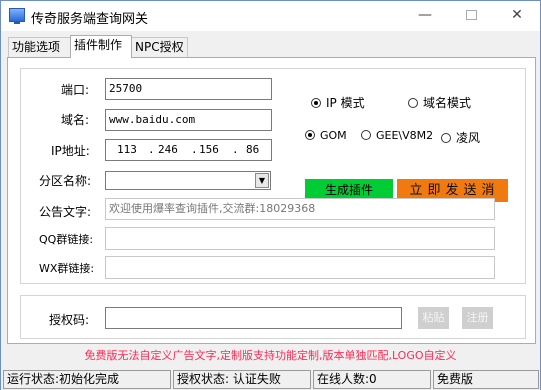 The image size is (541, 390). I want to click on title-bar: 传奇服务端查询网关 — ✕, so click(270, 16).